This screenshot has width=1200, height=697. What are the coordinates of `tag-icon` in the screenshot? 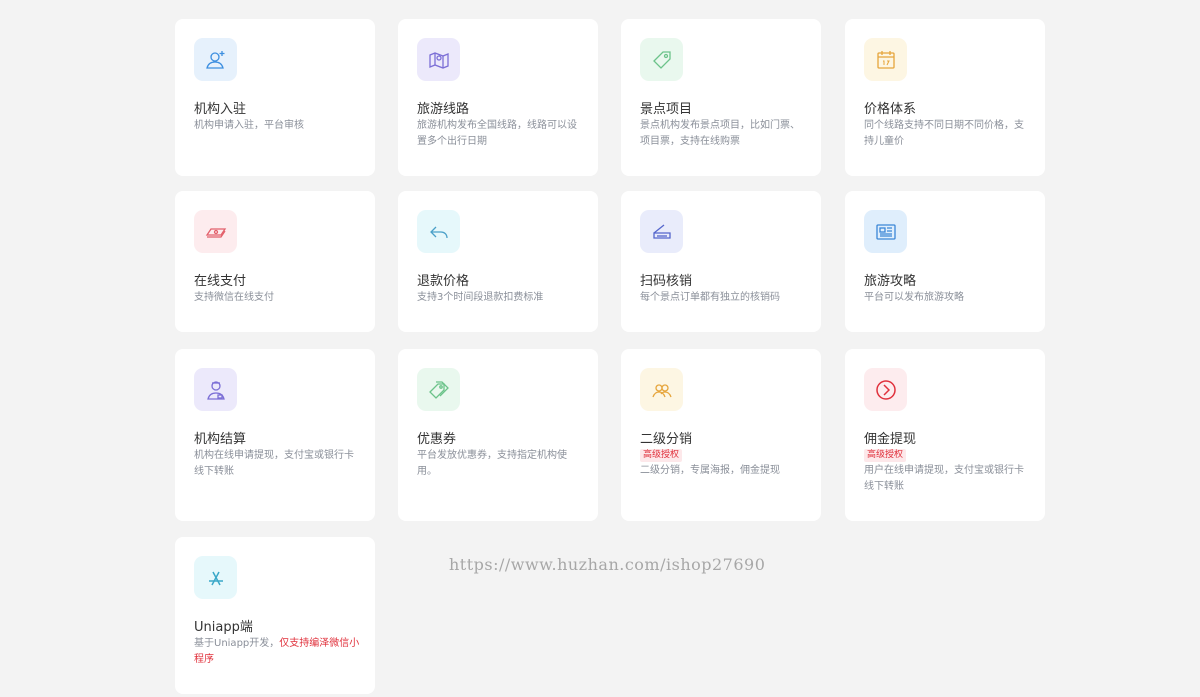 It's located at (661, 59).